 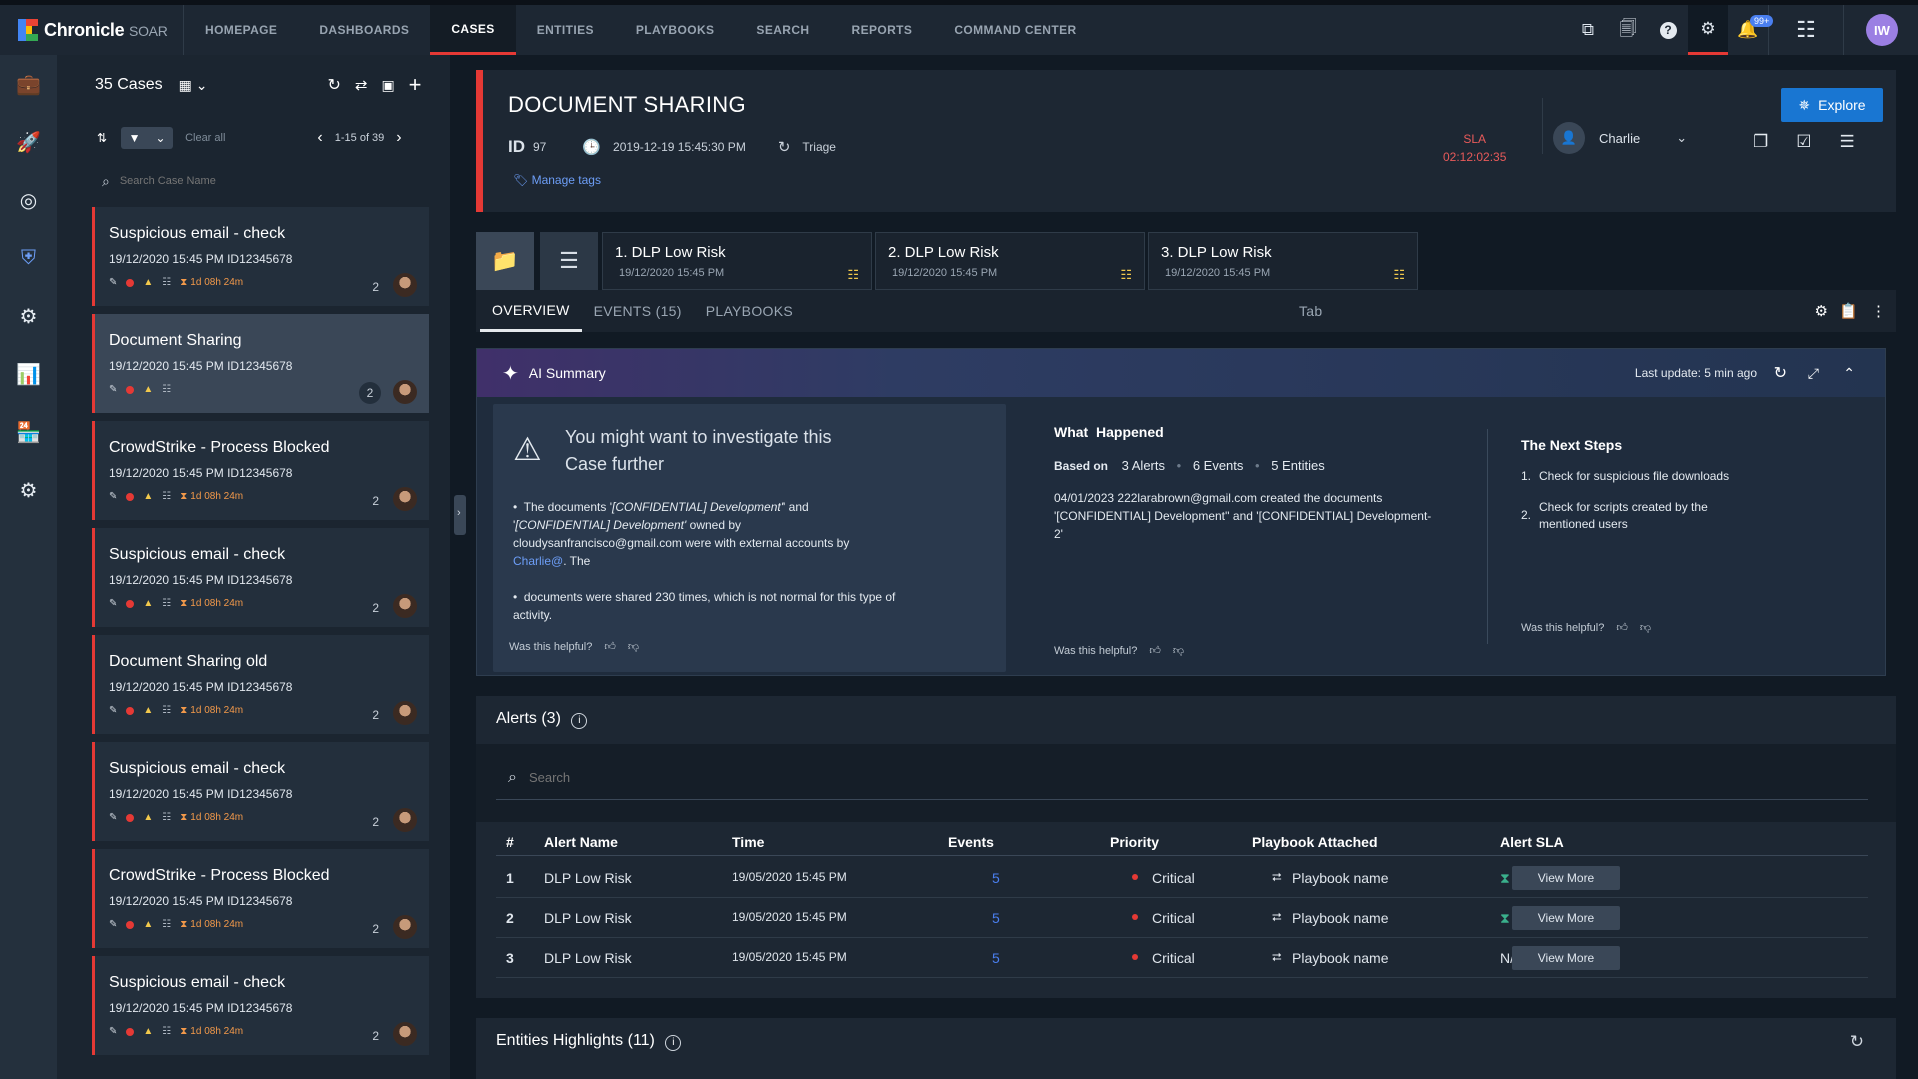 What do you see at coordinates (737, 261) in the screenshot?
I see `alert-tab-1: 1. DLP Low Risk 19/12/2020 15:45 PM ☷` at bounding box center [737, 261].